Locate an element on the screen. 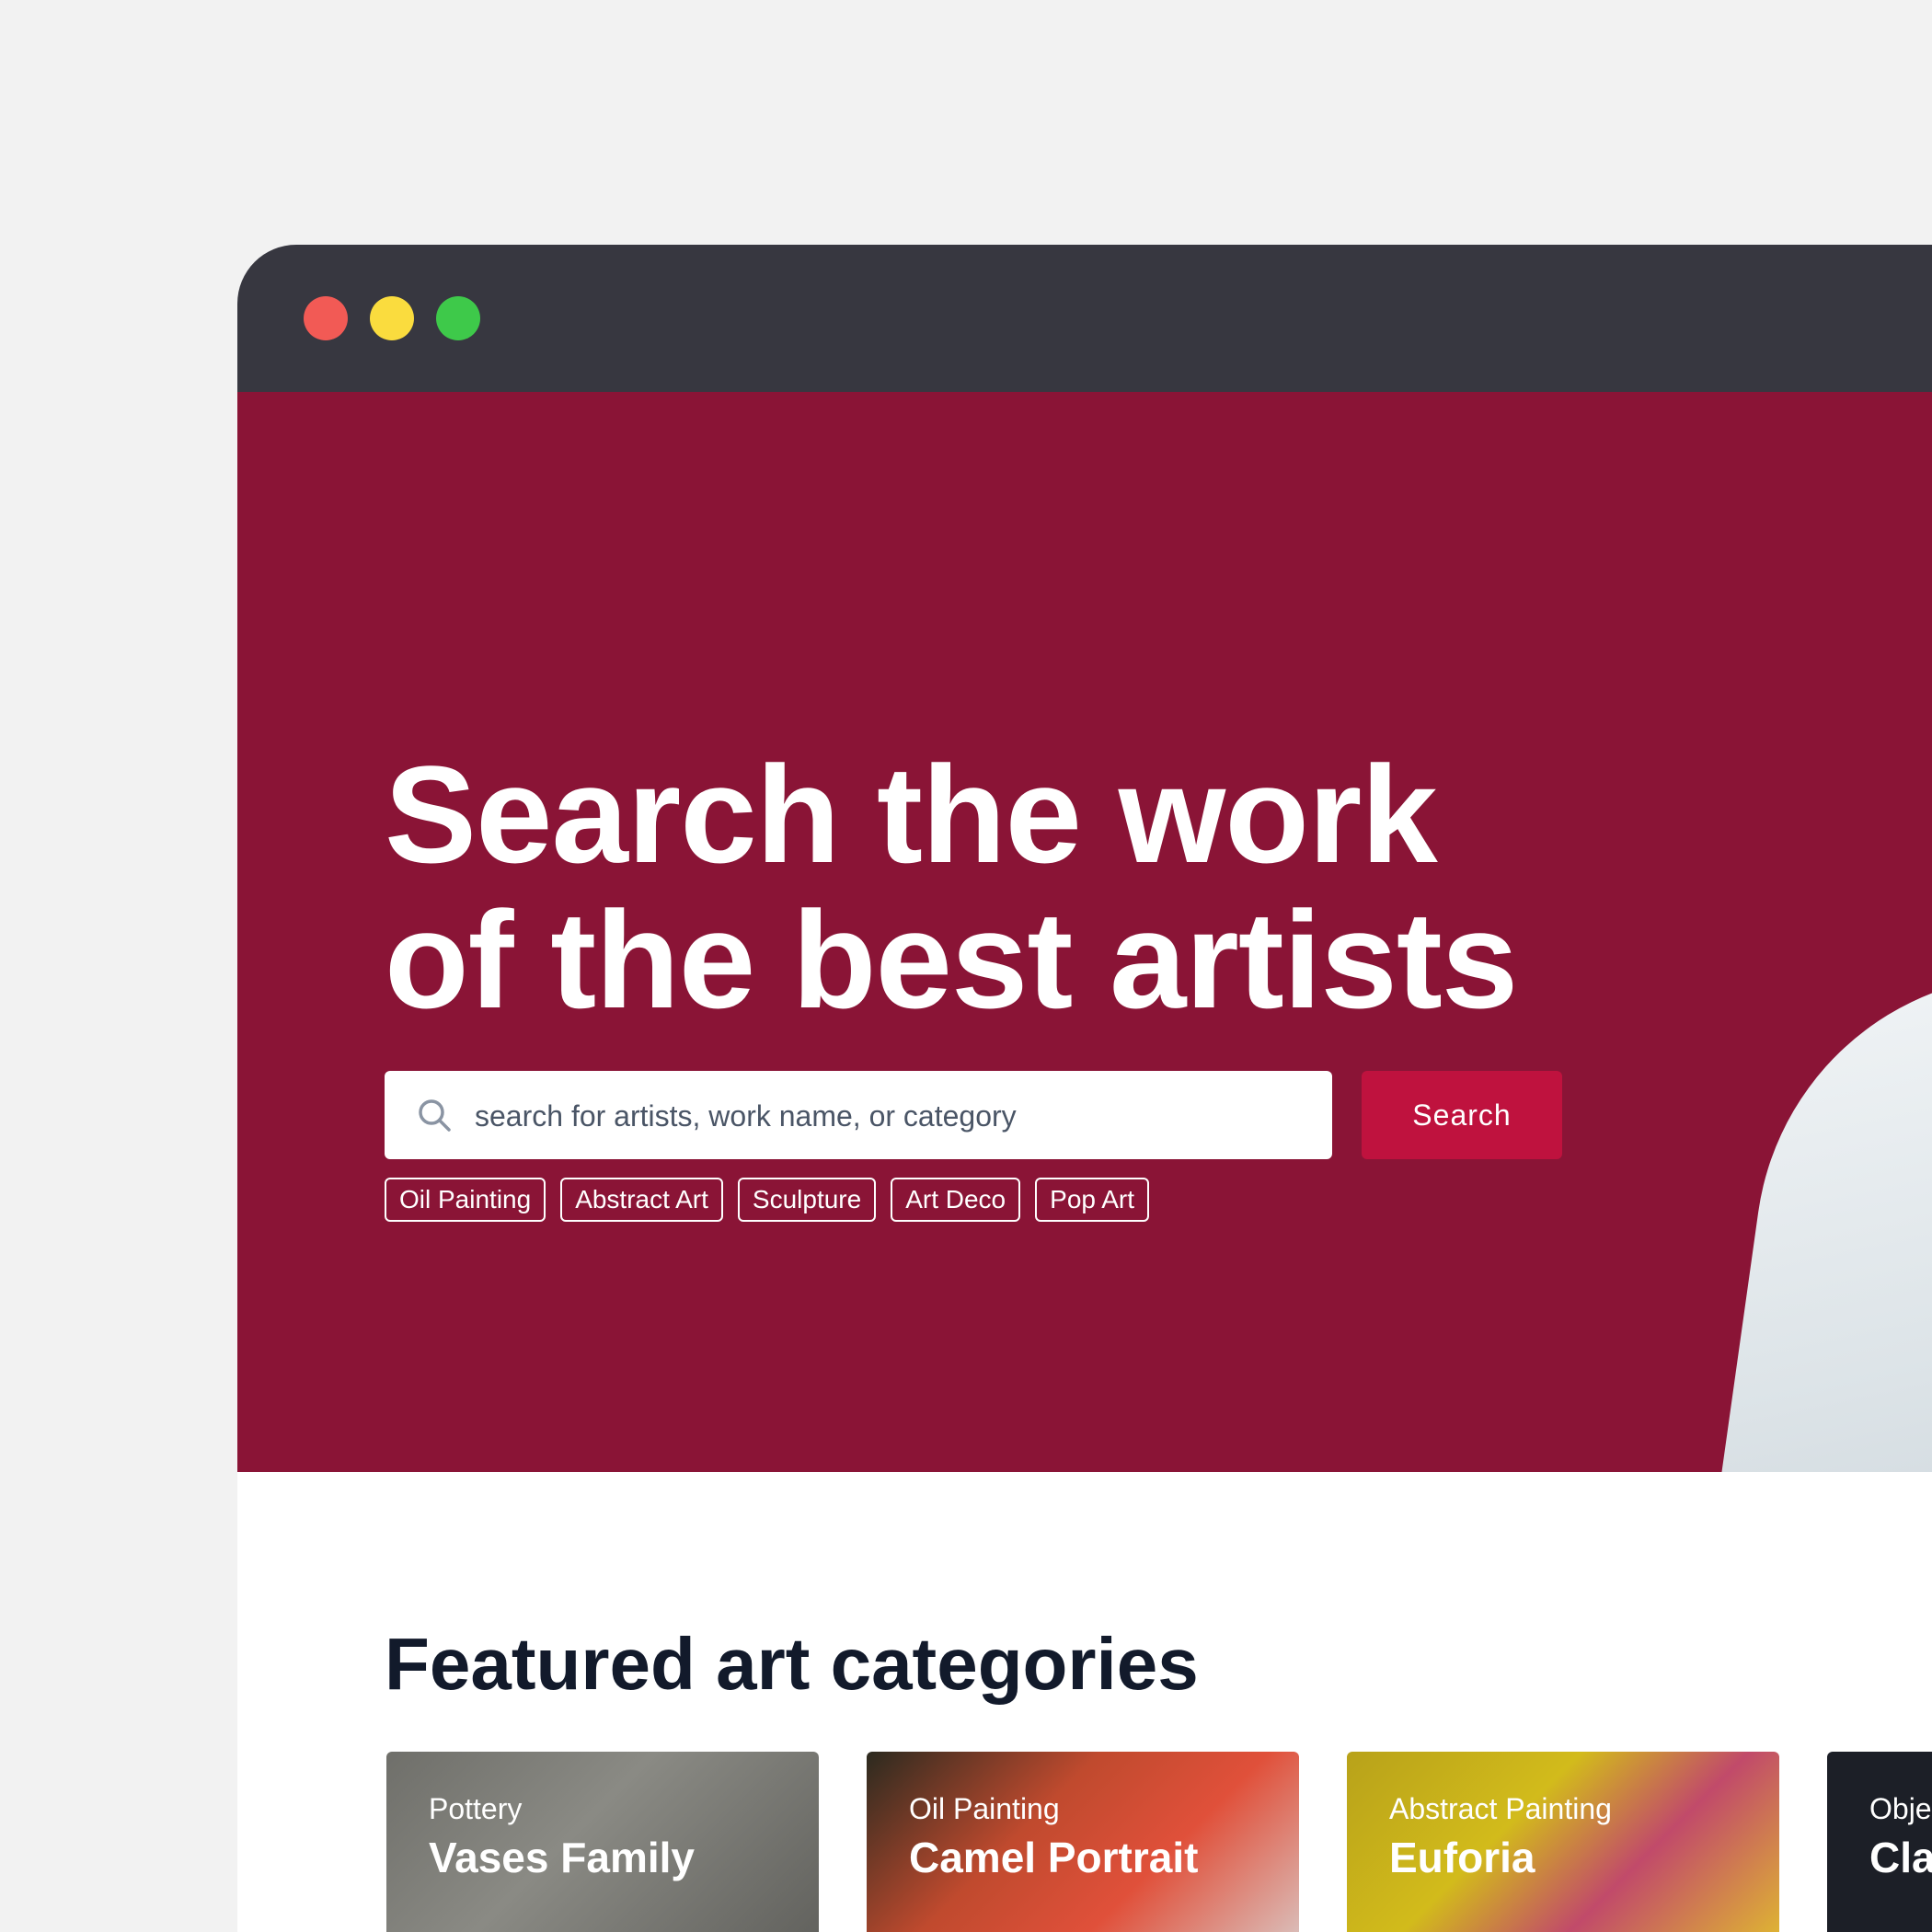 The width and height of the screenshot is (1932, 1932). category-card: Pottery Vases Family is located at coordinates (602, 1842).